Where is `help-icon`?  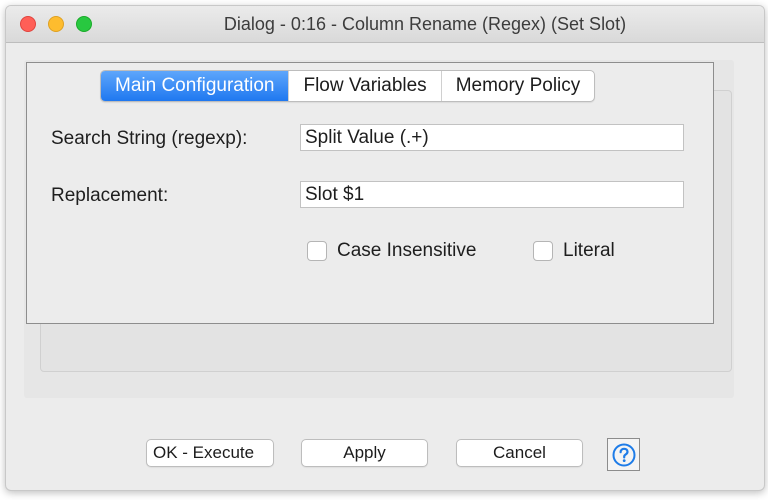
help-icon is located at coordinates (624, 455).